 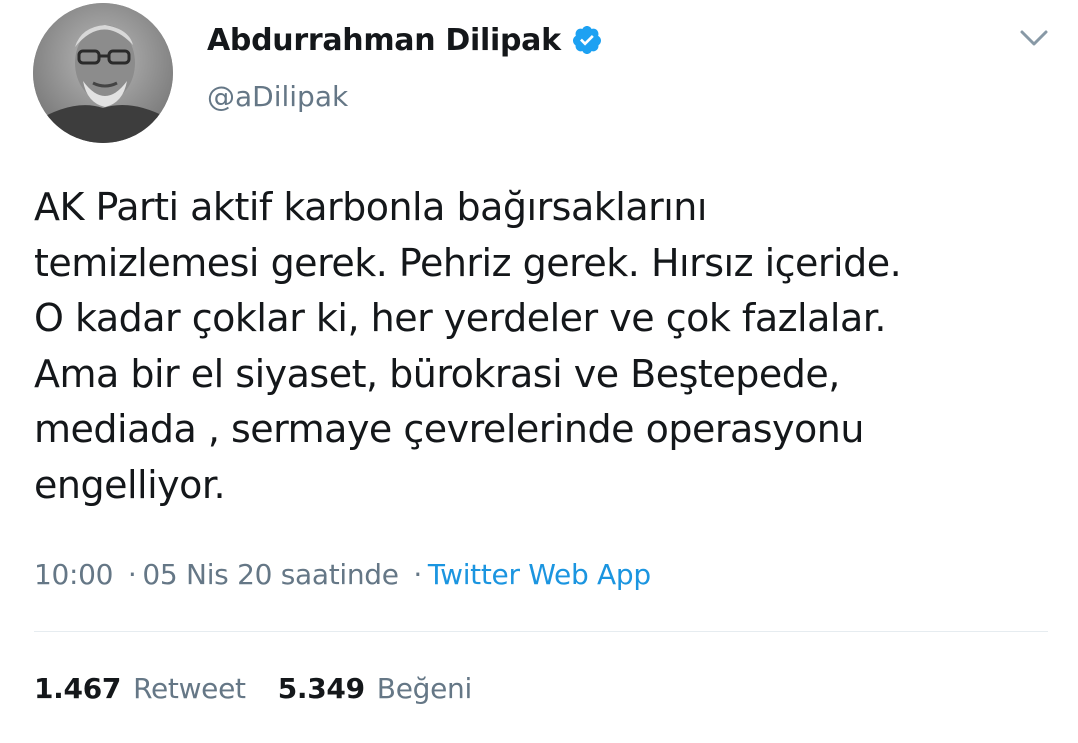 I want to click on like-count: 5.349, so click(x=321, y=688).